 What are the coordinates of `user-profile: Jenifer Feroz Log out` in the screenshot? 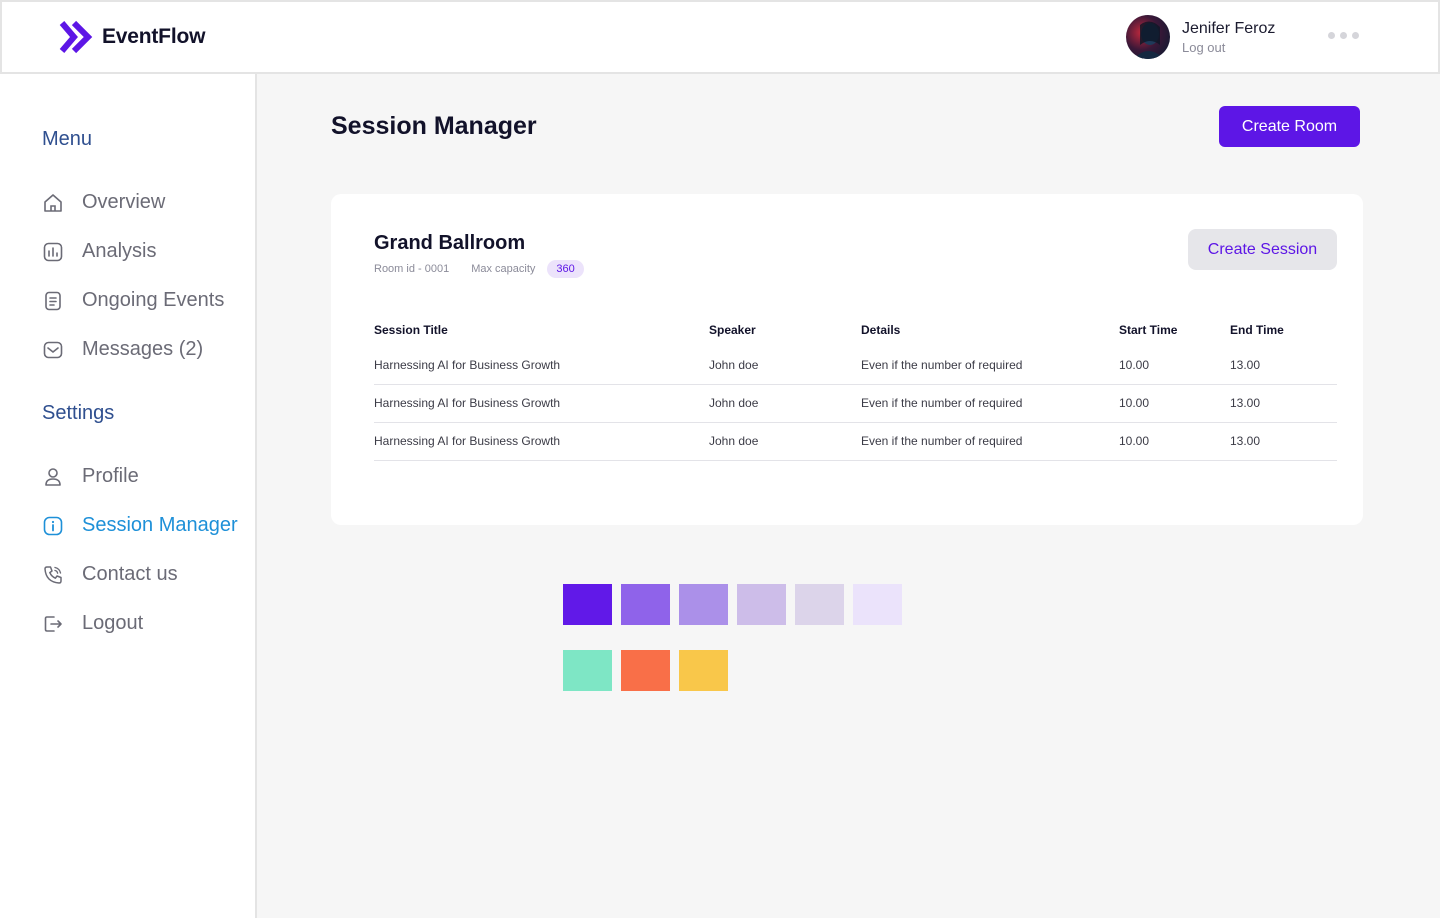 It's located at (1200, 37).